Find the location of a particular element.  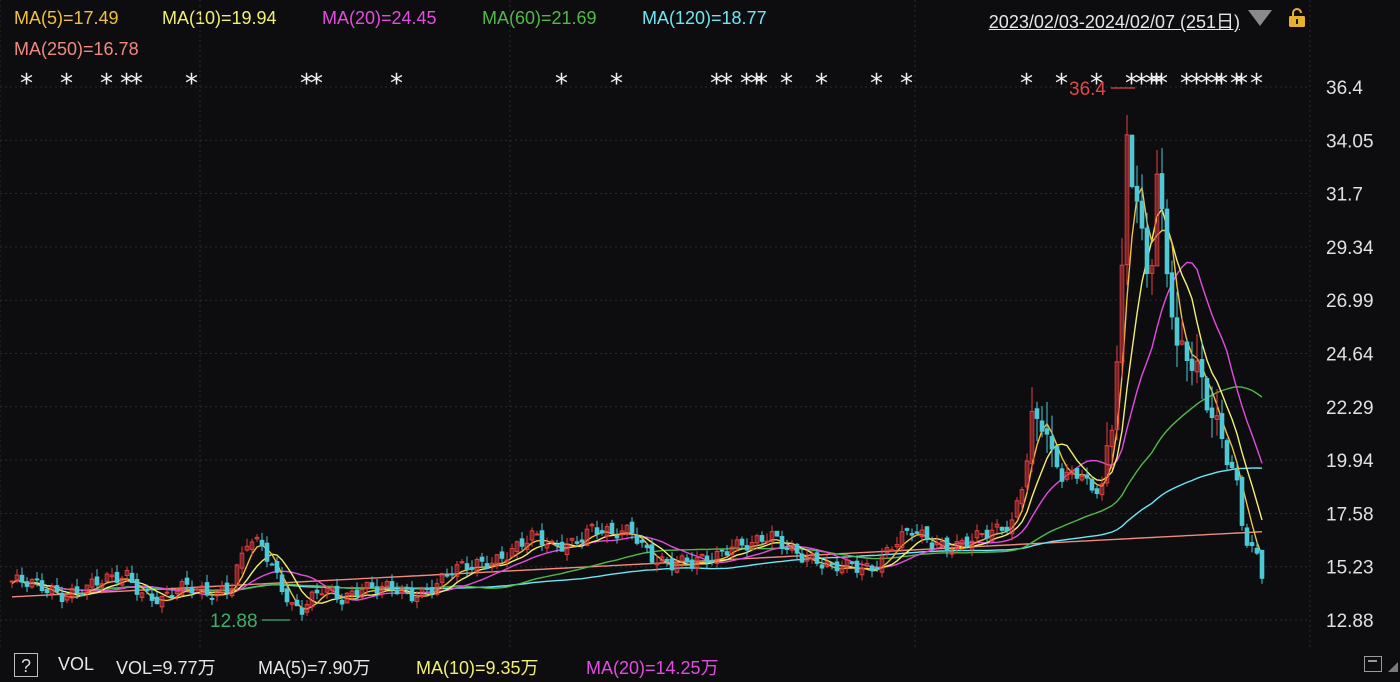

vol-title: VOL is located at coordinates (76, 664).